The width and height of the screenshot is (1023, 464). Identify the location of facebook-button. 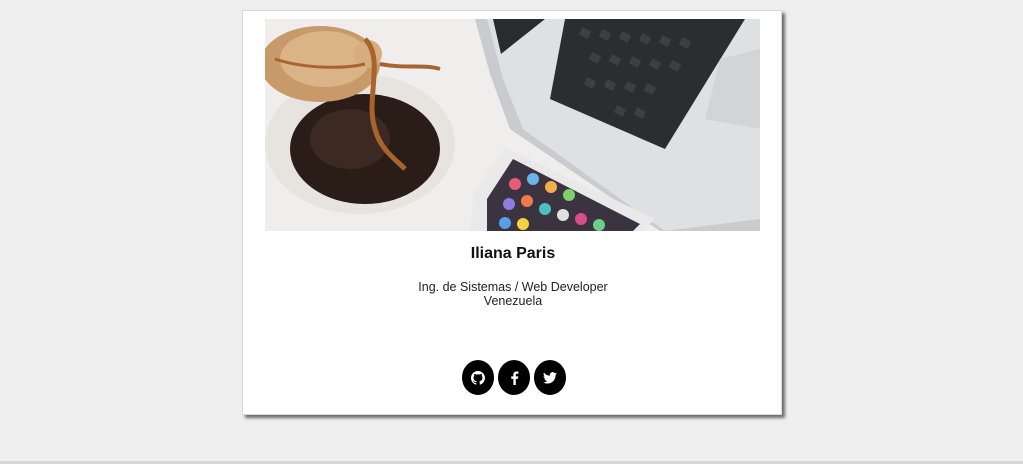
(514, 377).